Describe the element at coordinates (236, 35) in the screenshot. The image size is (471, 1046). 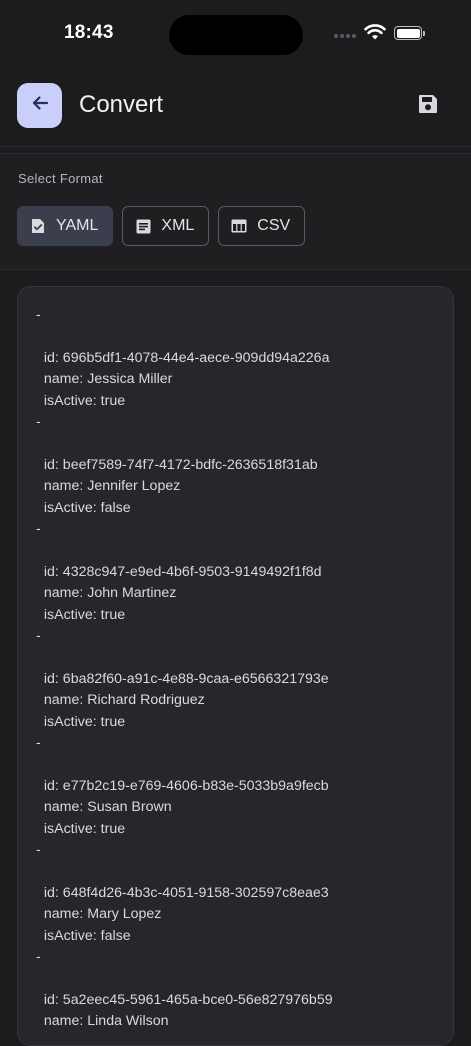
I see `dynamic-island` at that location.